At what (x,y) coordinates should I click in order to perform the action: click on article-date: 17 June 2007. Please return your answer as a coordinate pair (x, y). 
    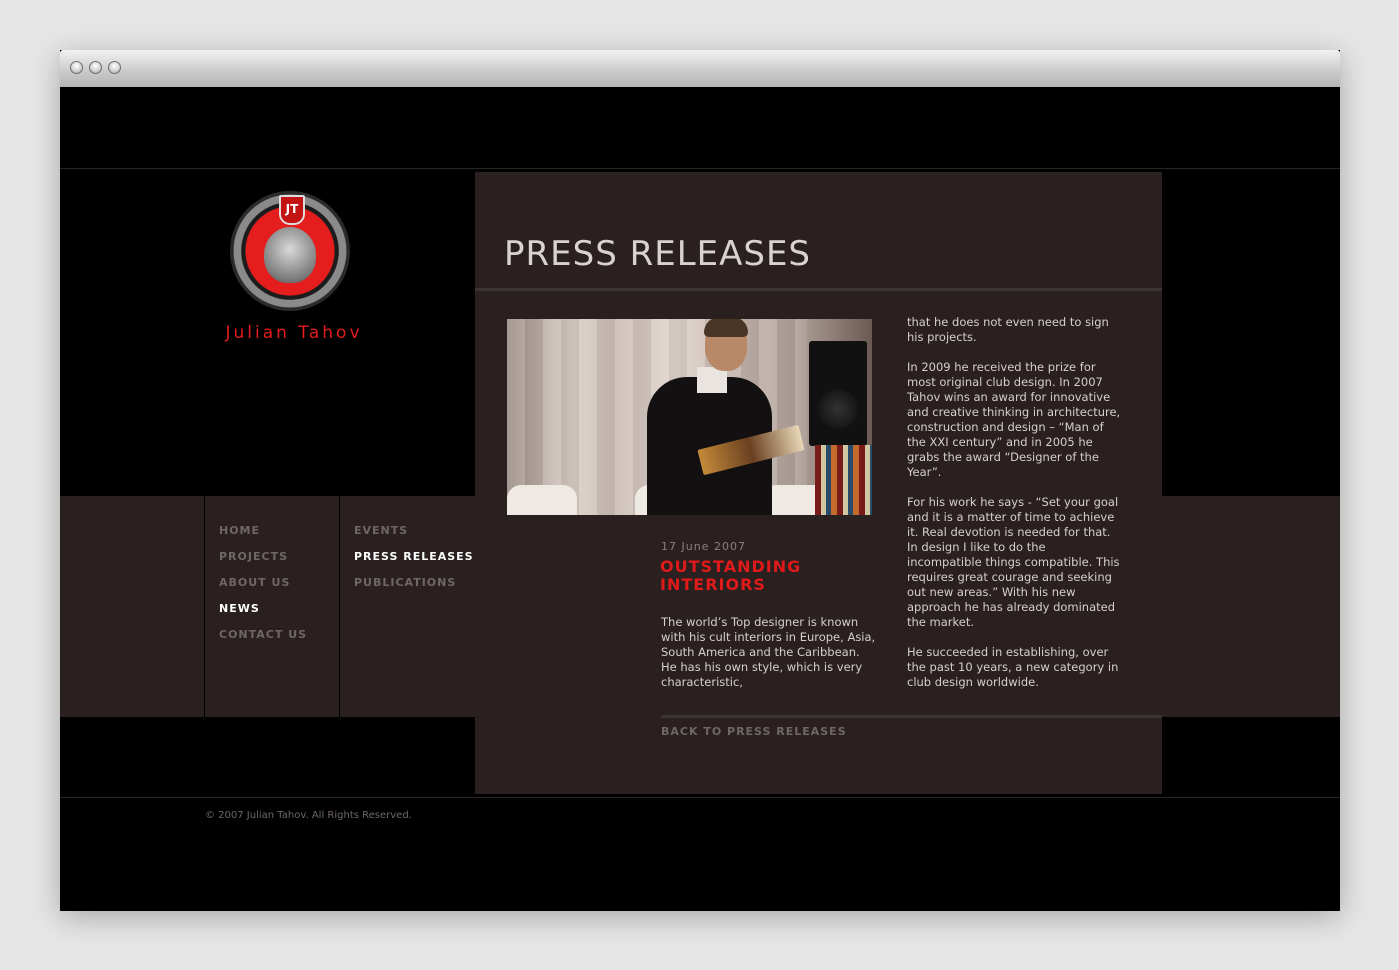
    Looking at the image, I should click on (703, 546).